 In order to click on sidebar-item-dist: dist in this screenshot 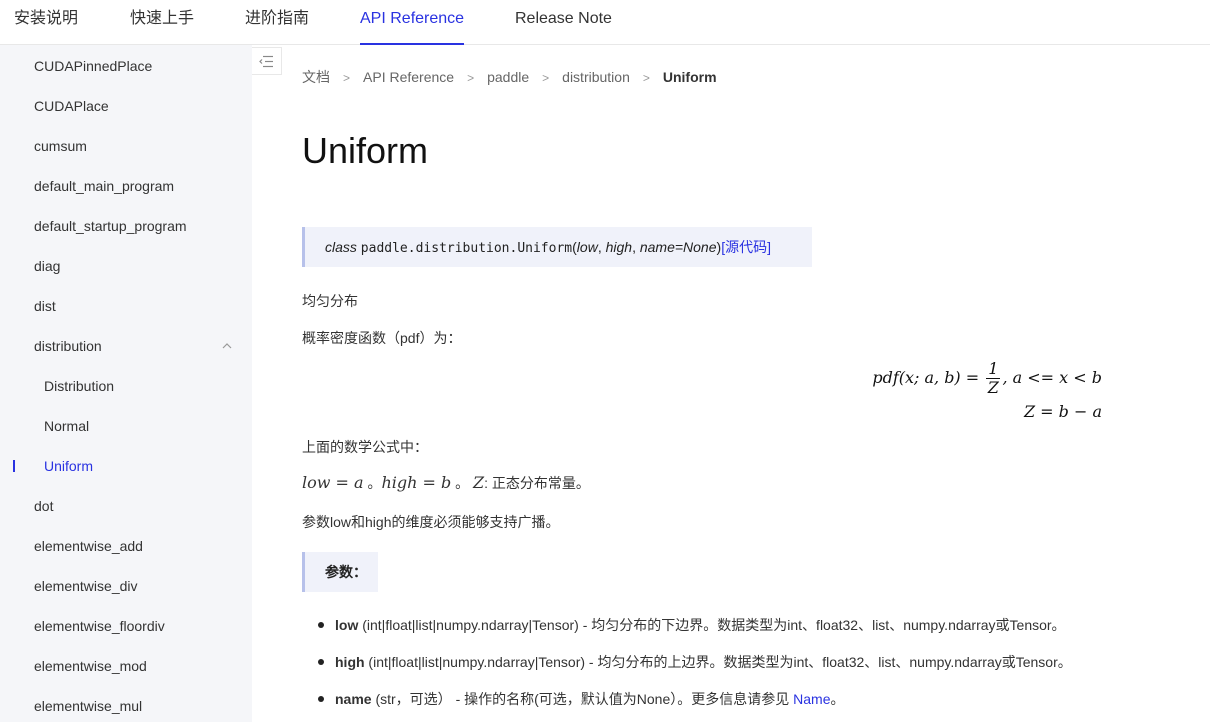, I will do `click(126, 306)`.